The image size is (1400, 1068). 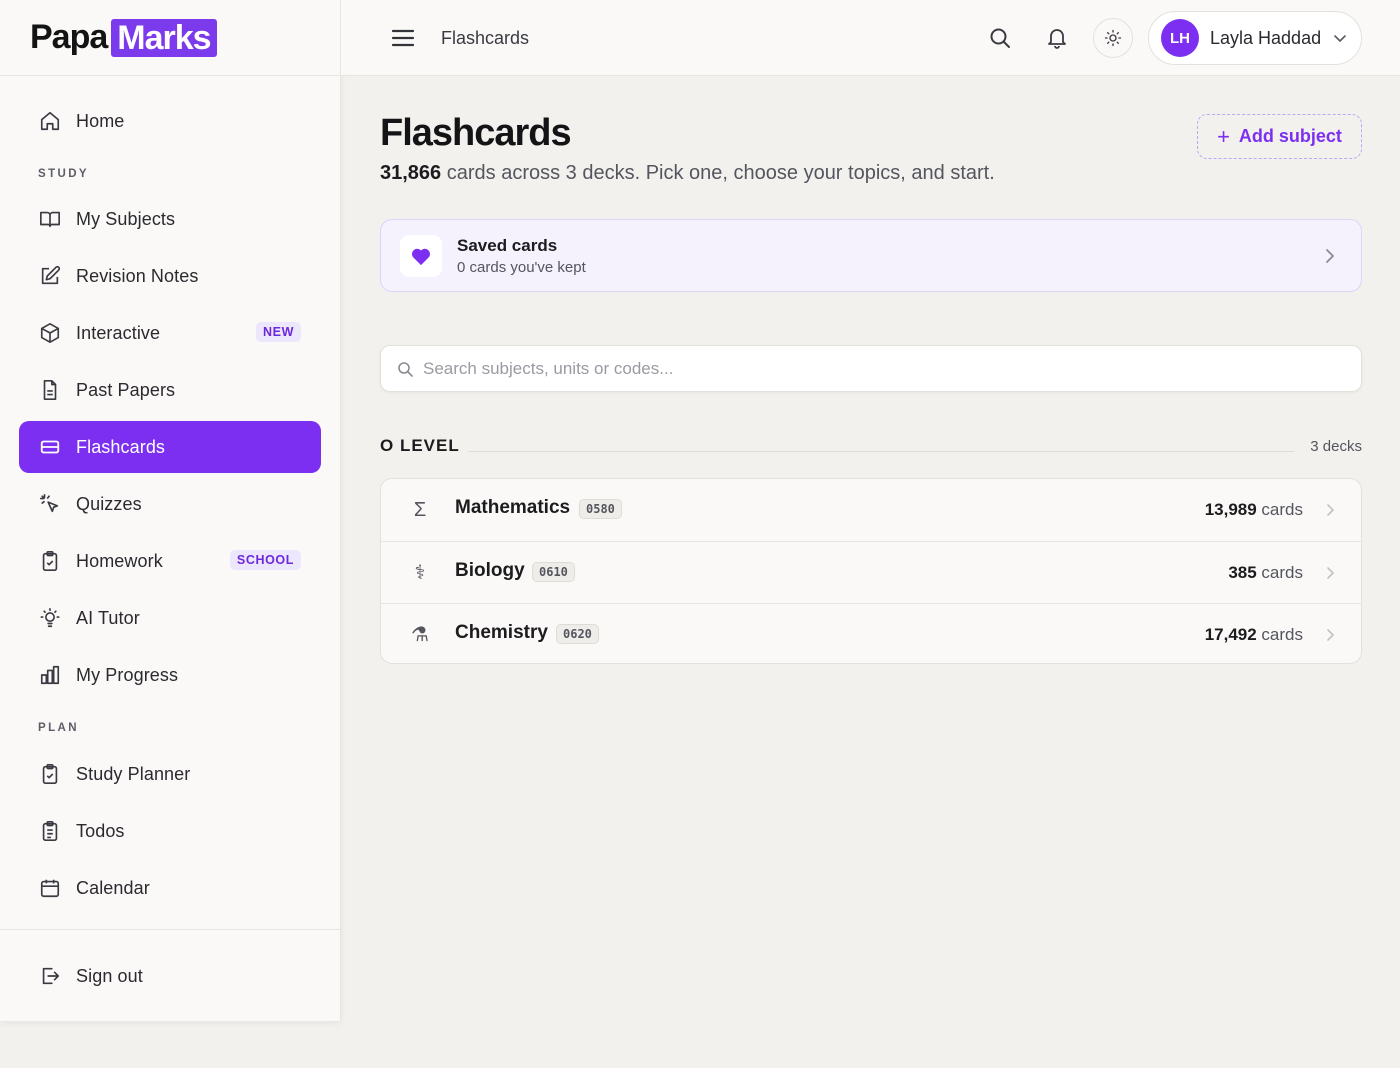 I want to click on sidebar-item-my-progress: My Progress, so click(x=170, y=675).